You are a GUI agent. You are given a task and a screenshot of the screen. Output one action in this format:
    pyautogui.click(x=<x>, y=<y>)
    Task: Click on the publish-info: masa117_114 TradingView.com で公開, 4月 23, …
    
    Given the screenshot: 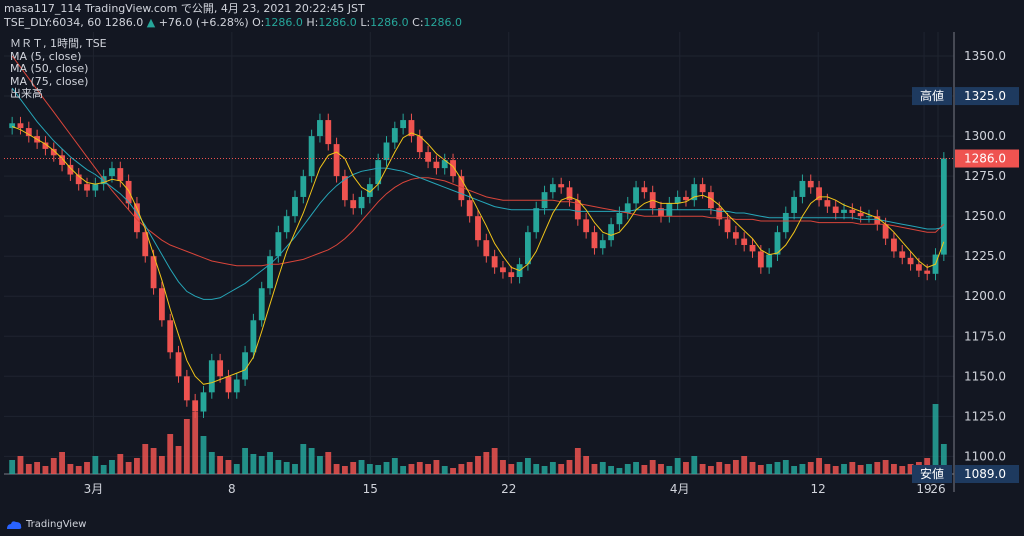 What is the action you would take?
    pyautogui.click(x=184, y=8)
    